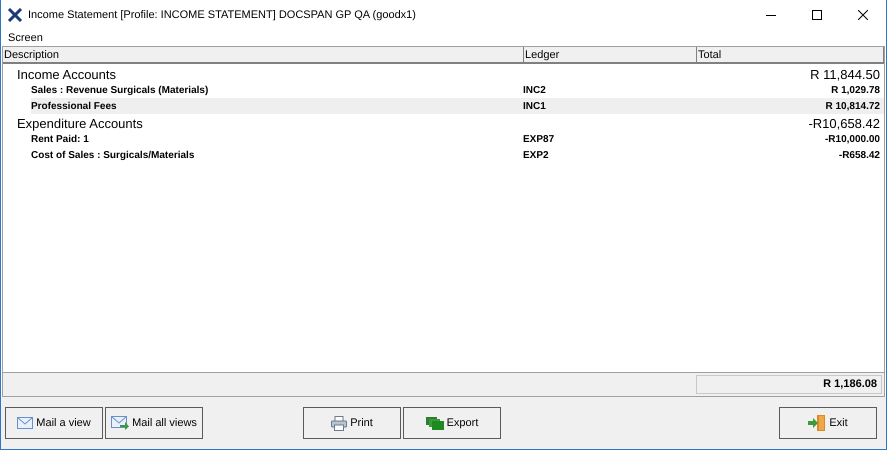 This screenshot has width=887, height=450. Describe the element at coordinates (435, 423) in the screenshot. I see `stacked-sheets-icon` at that location.